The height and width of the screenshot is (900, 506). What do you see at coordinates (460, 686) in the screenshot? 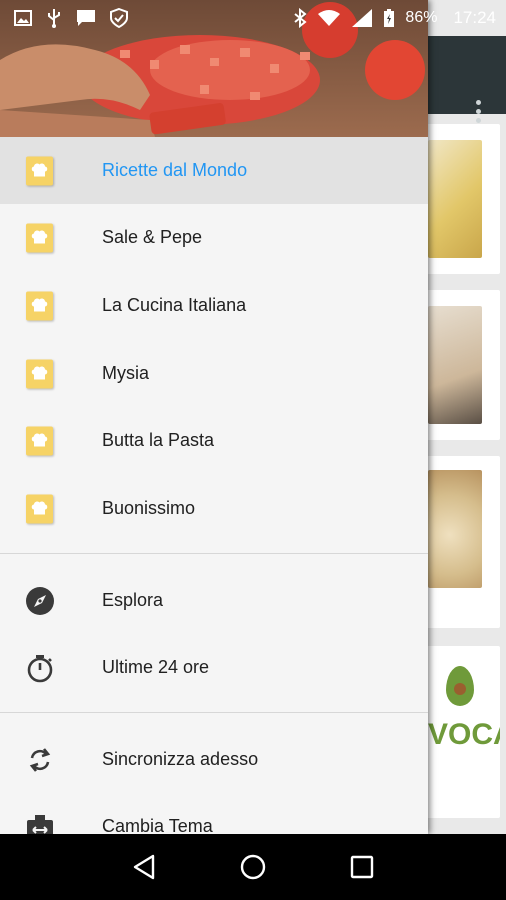
I see `avocado-logo-icon` at bounding box center [460, 686].